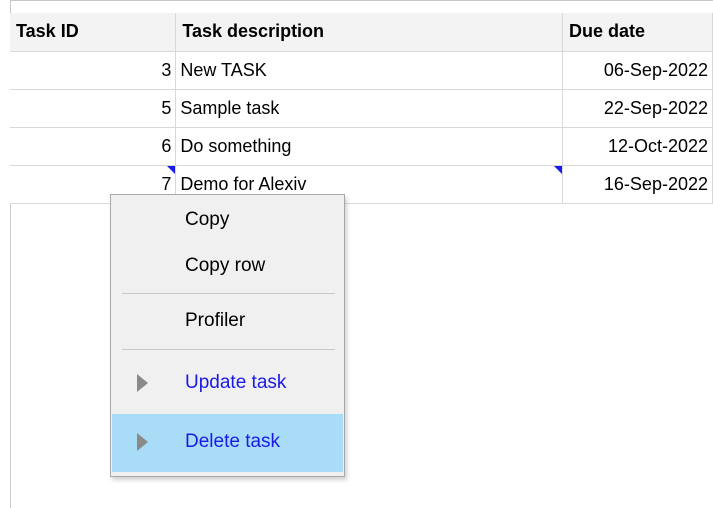 The image size is (713, 508). What do you see at coordinates (93, 32) in the screenshot?
I see `column-header-task-id: Task ID` at bounding box center [93, 32].